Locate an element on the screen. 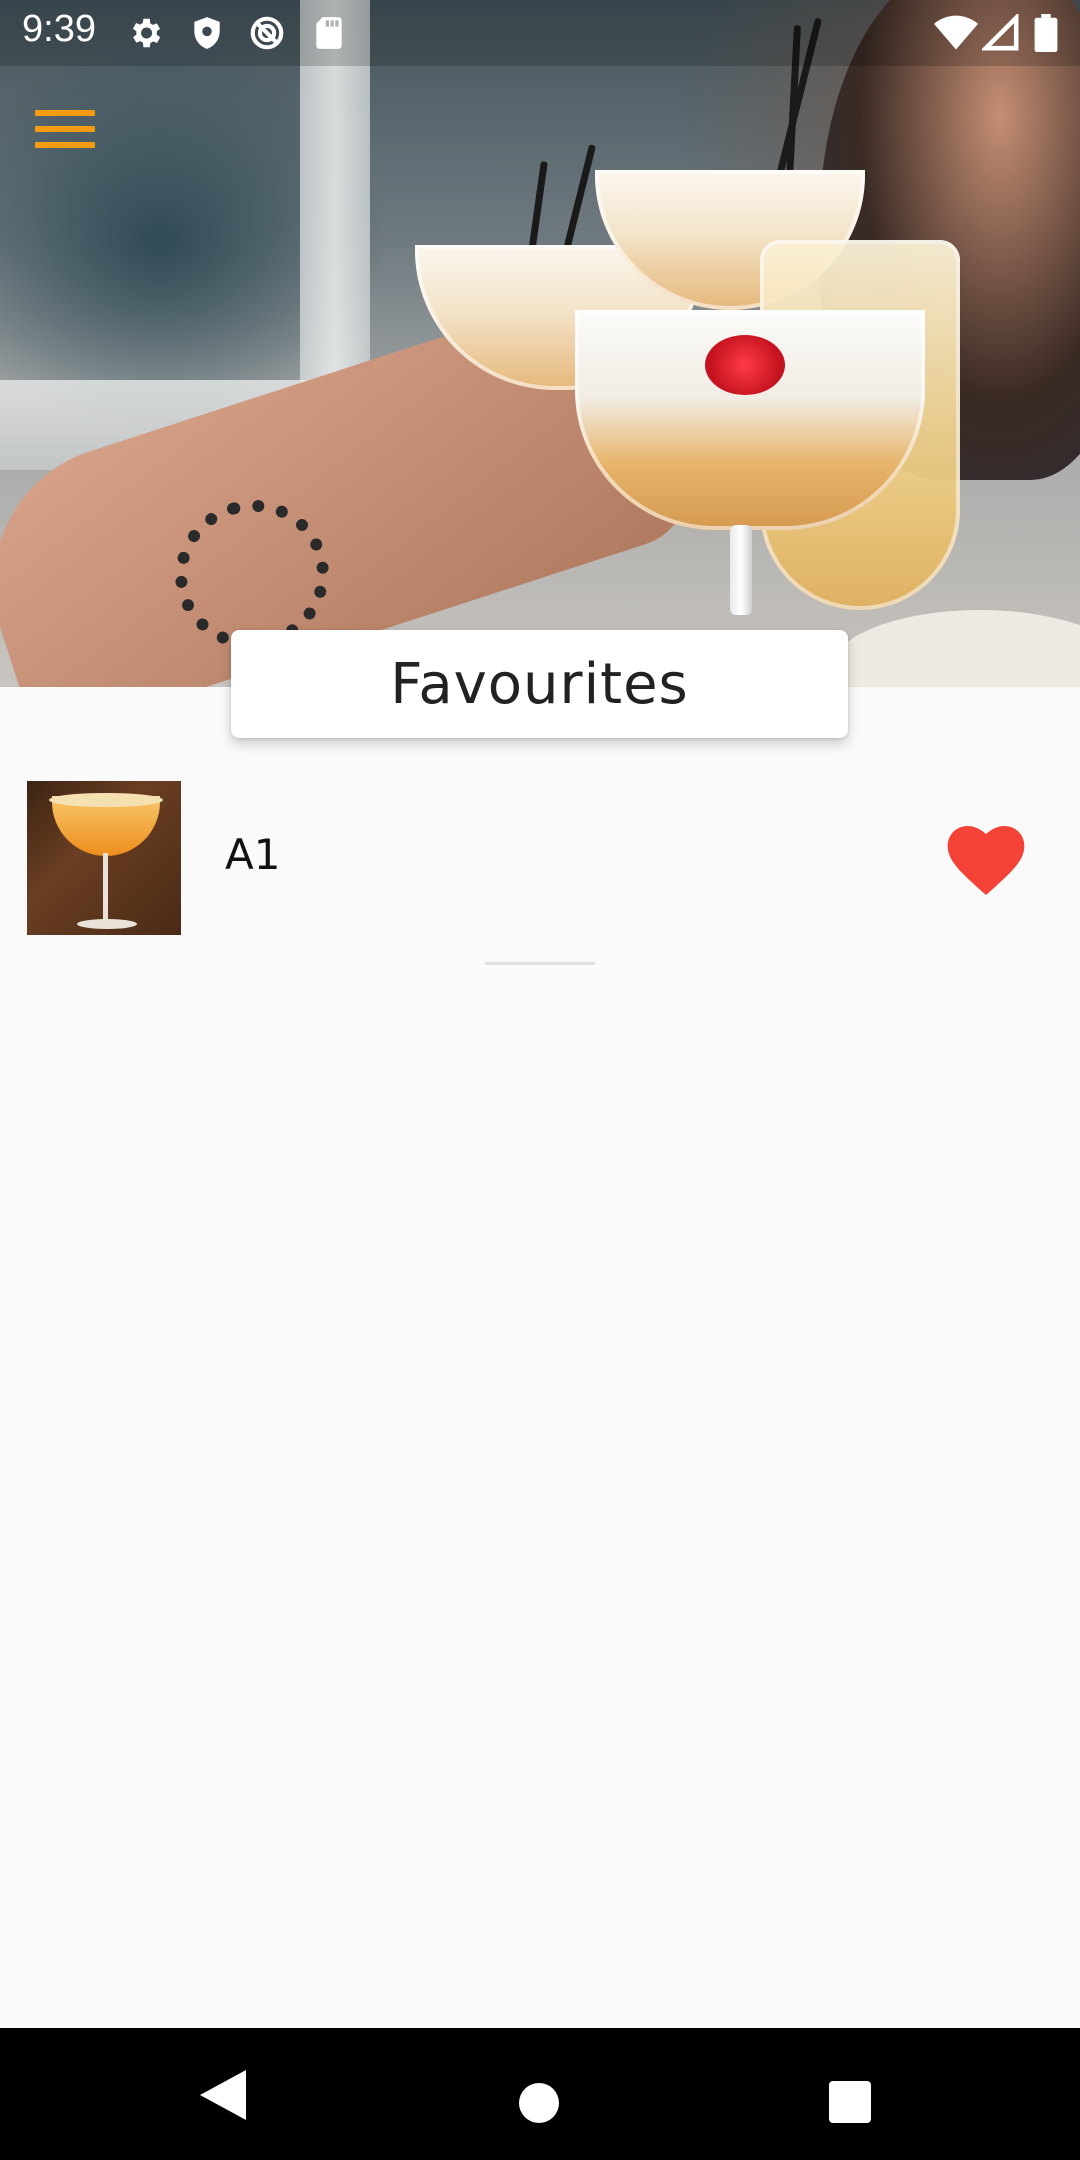 This screenshot has width=1080, height=2160. battery-icon is located at coordinates (1046, 33).